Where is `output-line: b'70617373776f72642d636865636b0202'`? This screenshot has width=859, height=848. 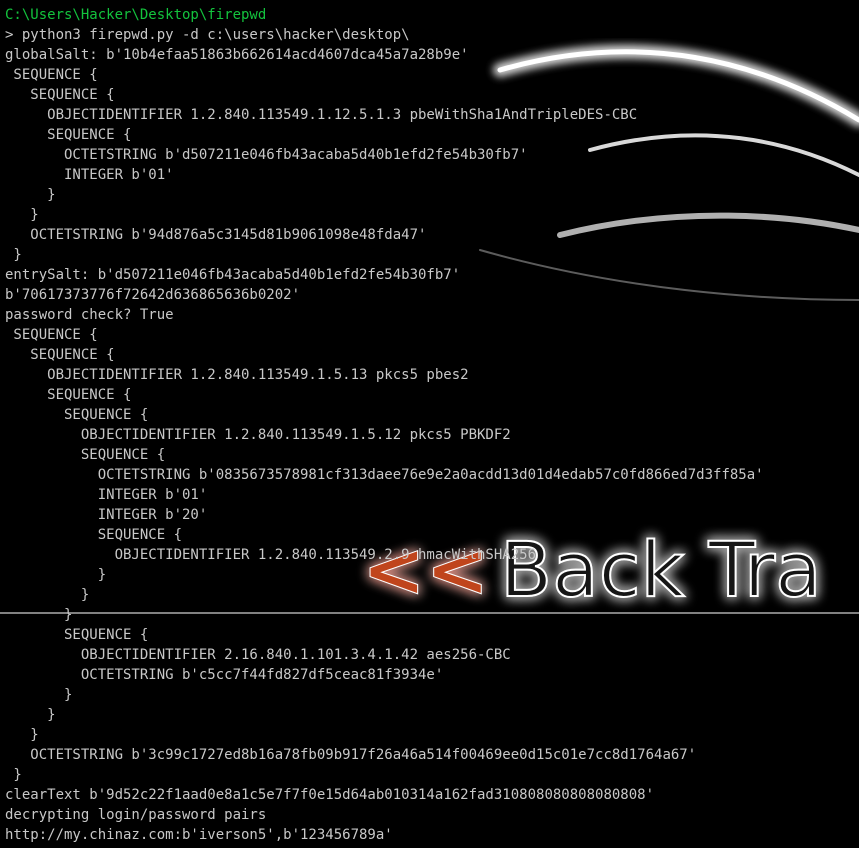
output-line: b'70617373776f72642d636865636b0202' is located at coordinates (153, 295).